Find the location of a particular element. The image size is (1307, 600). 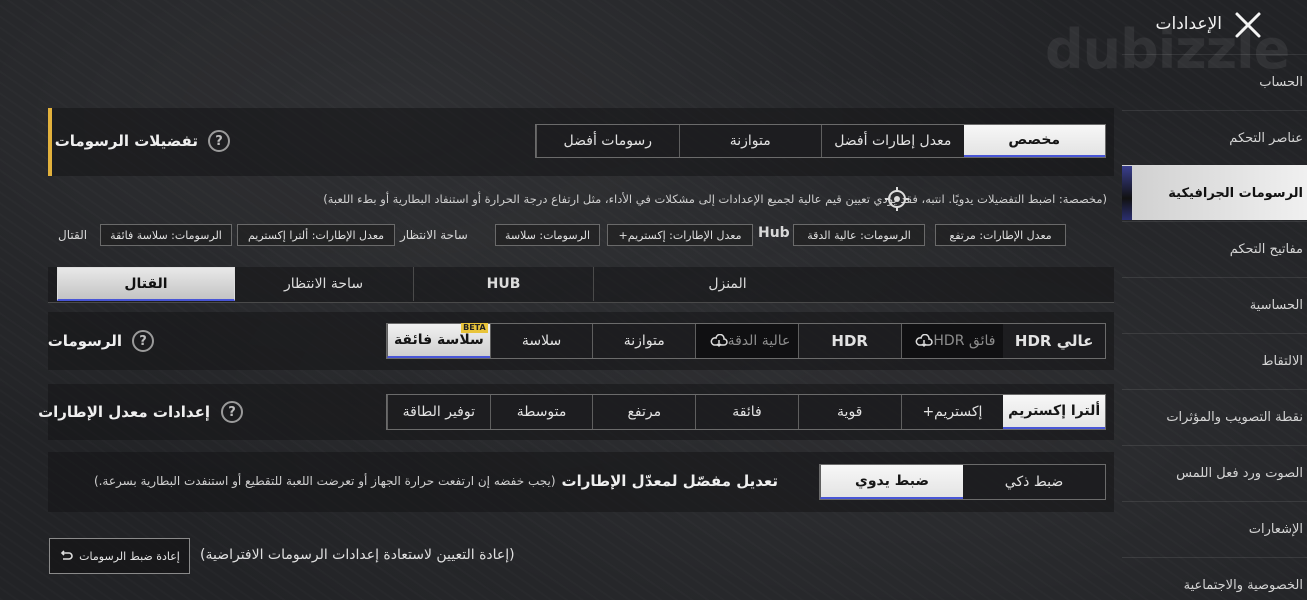

sidebar-item-pickup: الالتقاط is located at coordinates (1214, 360).